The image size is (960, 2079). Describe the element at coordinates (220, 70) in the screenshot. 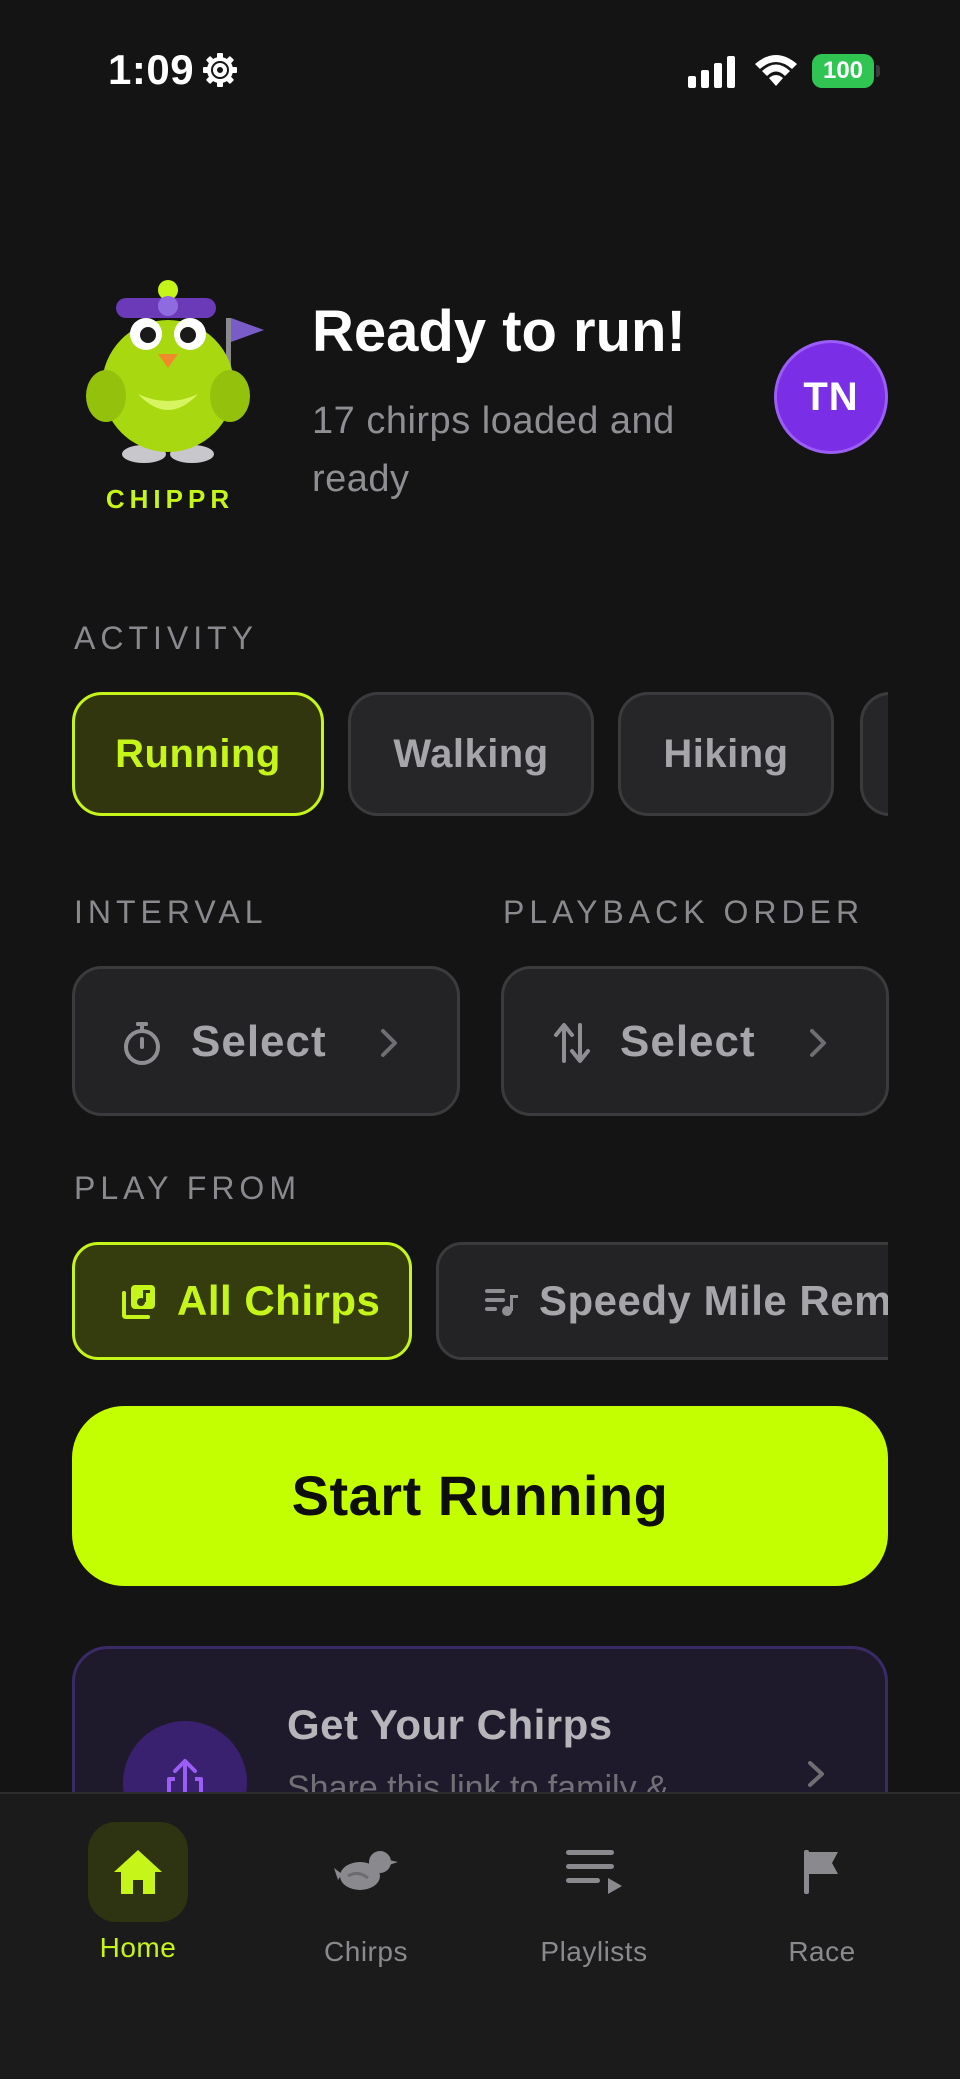

I see `gear-icon` at that location.